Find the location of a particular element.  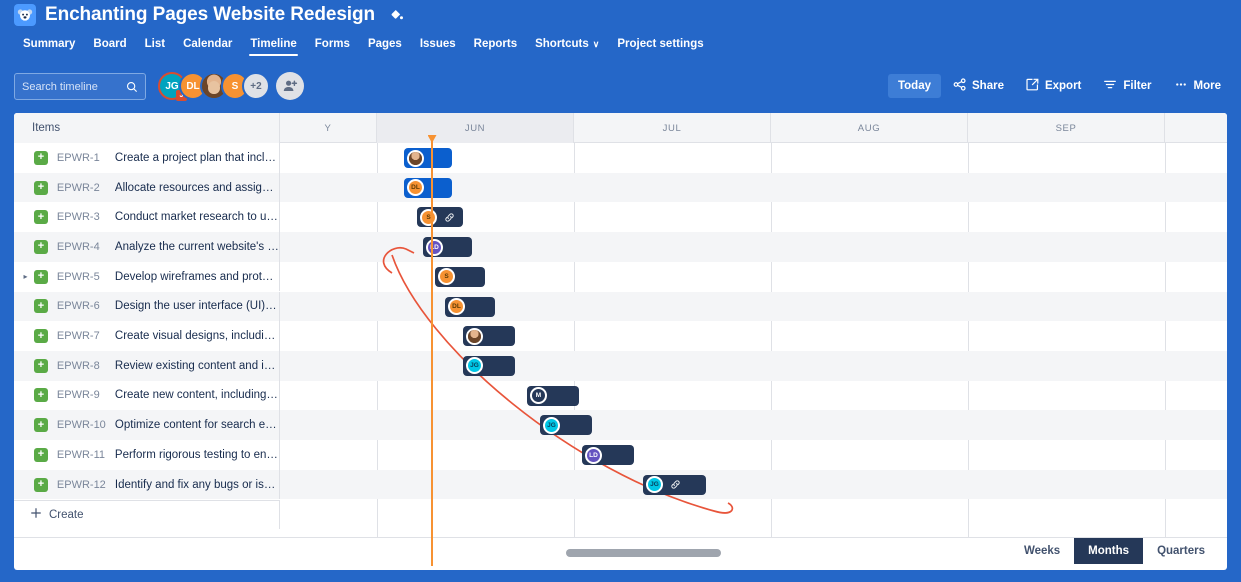

month-header: SEP is located at coordinates (1066, 128).